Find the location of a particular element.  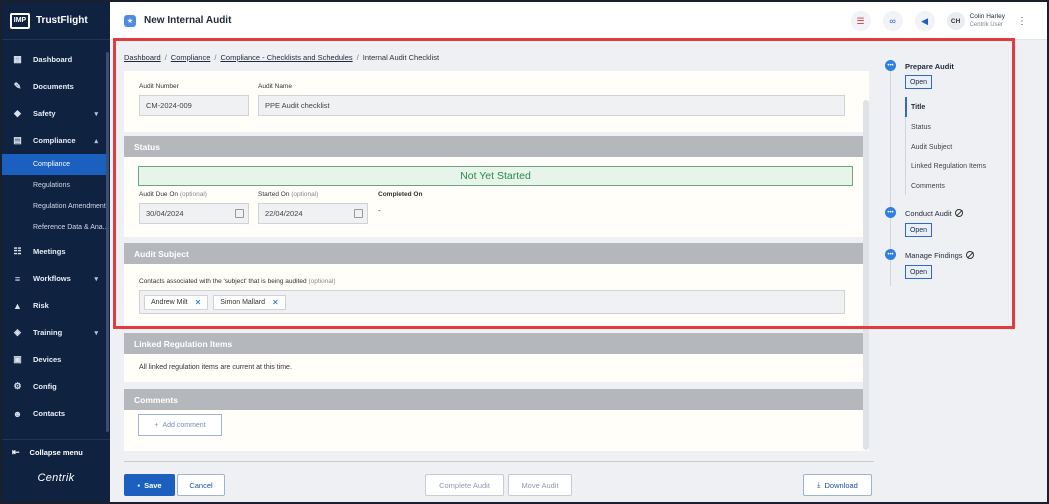

sidebar-item-training: ◈ Training ▾ is located at coordinates (56, 332).